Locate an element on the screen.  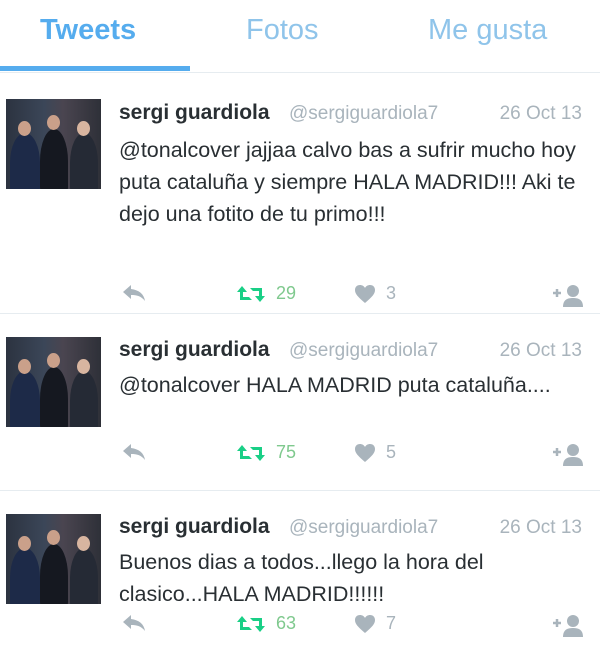
retweet-count: 75 is located at coordinates (286, 452).